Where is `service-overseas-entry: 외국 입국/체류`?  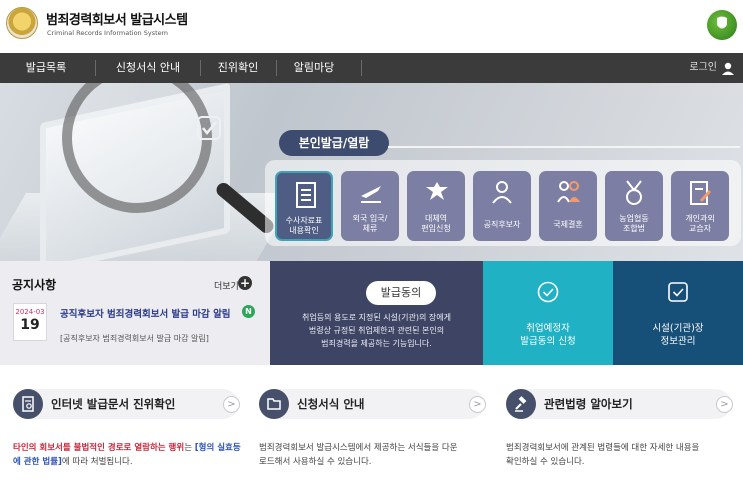 service-overseas-entry: 외국 입국/체류 is located at coordinates (370, 206).